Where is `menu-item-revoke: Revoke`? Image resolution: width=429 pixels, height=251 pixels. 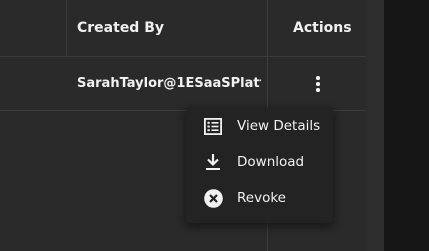 menu-item-revoke: Revoke is located at coordinates (259, 198).